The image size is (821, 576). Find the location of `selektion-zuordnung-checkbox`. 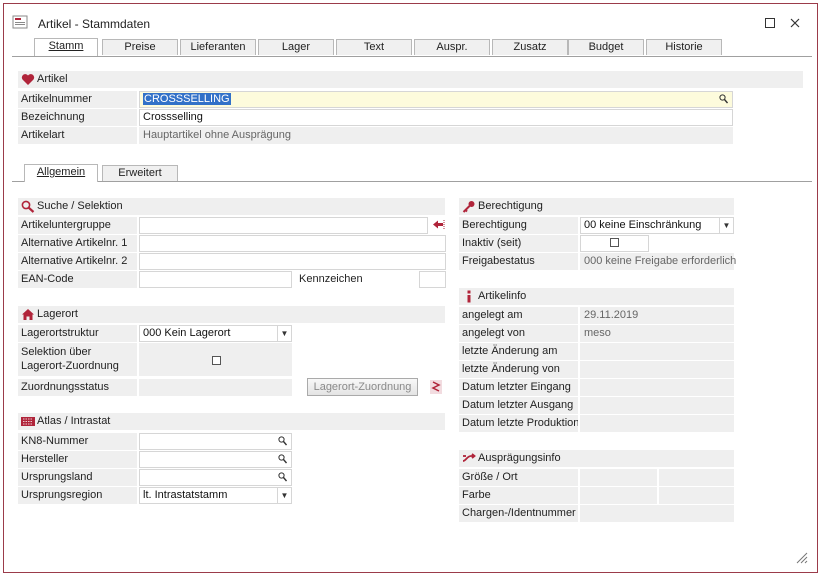

selektion-zuordnung-checkbox is located at coordinates (216, 360).